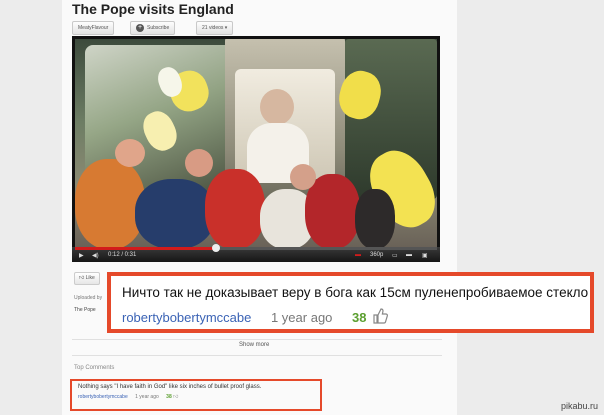 Image resolution: width=604 pixels, height=415 pixels. What do you see at coordinates (169, 397) in the screenshot?
I see `comment-votes: 38` at bounding box center [169, 397].